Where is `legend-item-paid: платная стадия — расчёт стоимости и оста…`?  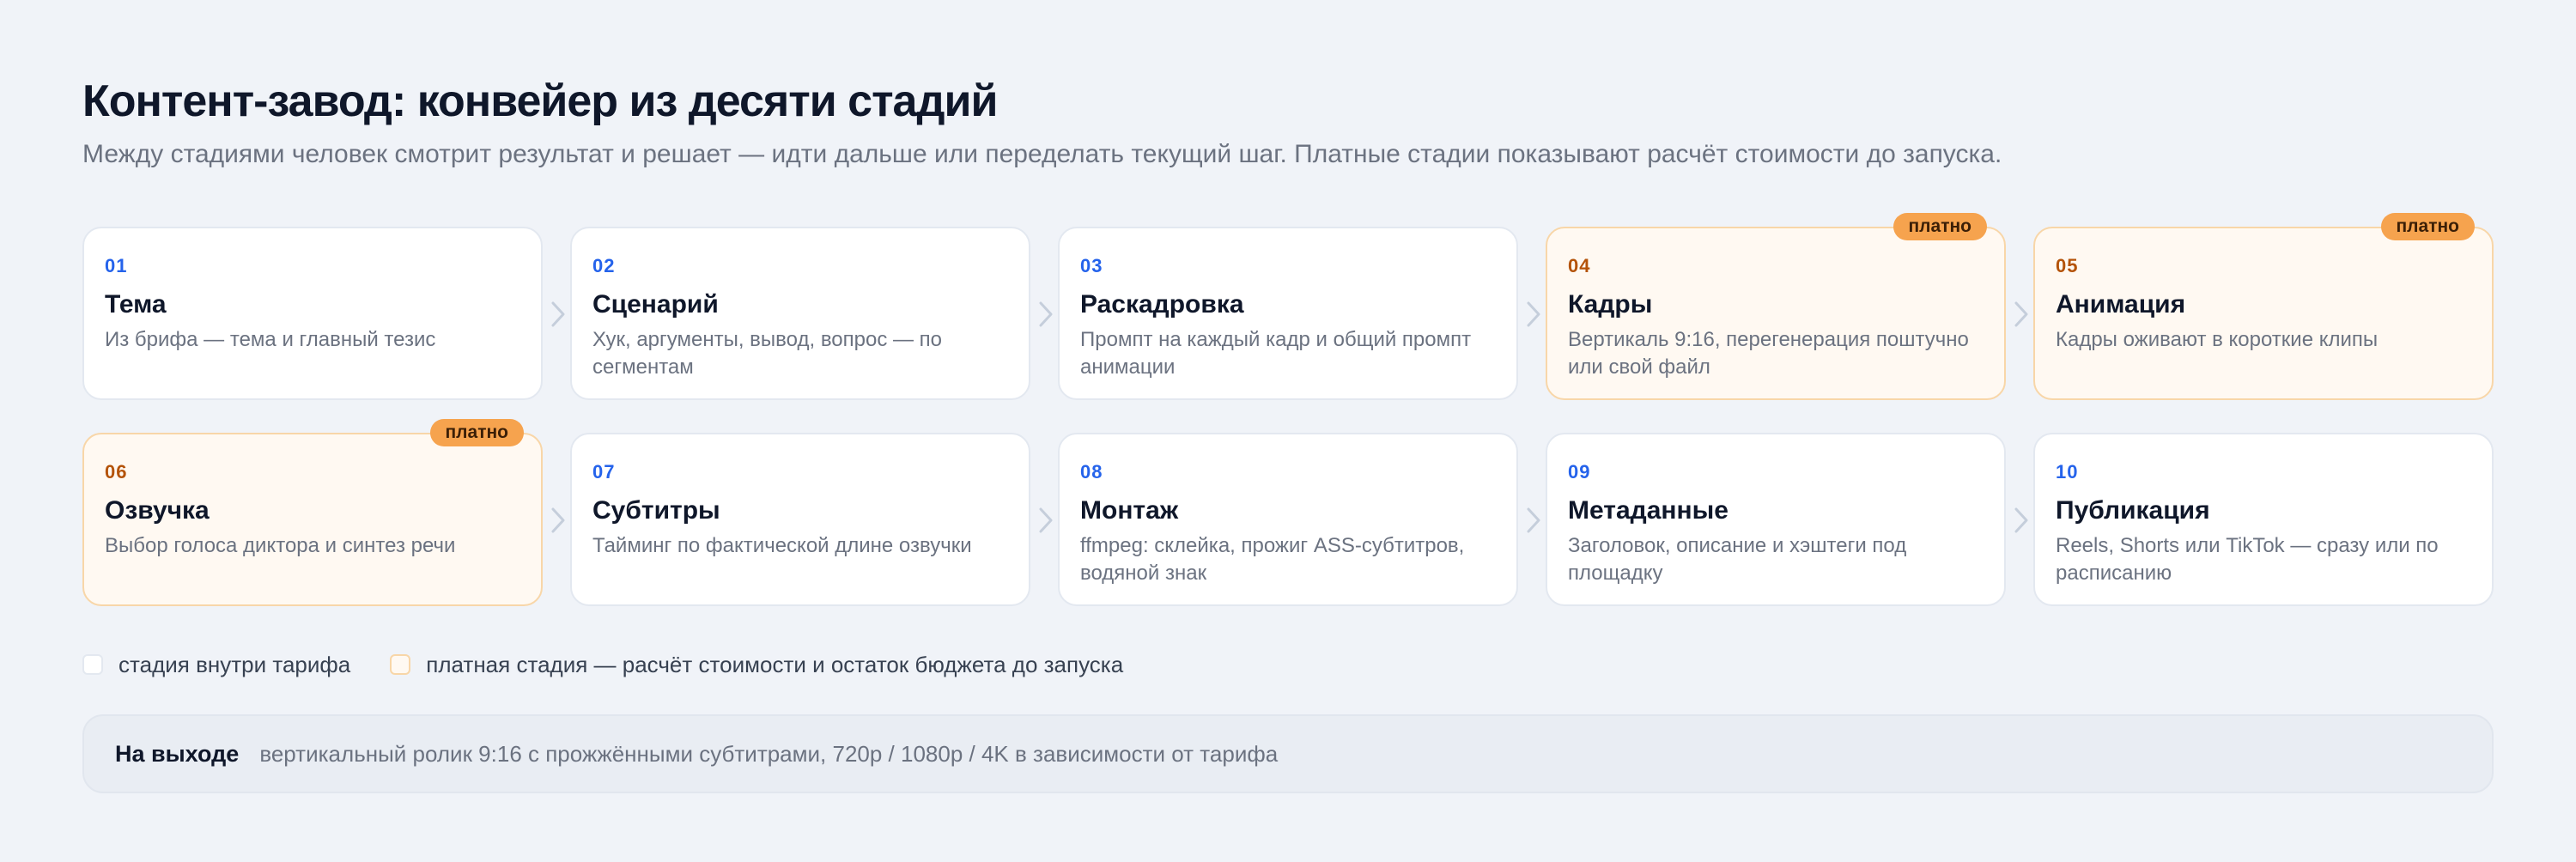 legend-item-paid: платная стадия — расчёт стоимости и оста… is located at coordinates (757, 665).